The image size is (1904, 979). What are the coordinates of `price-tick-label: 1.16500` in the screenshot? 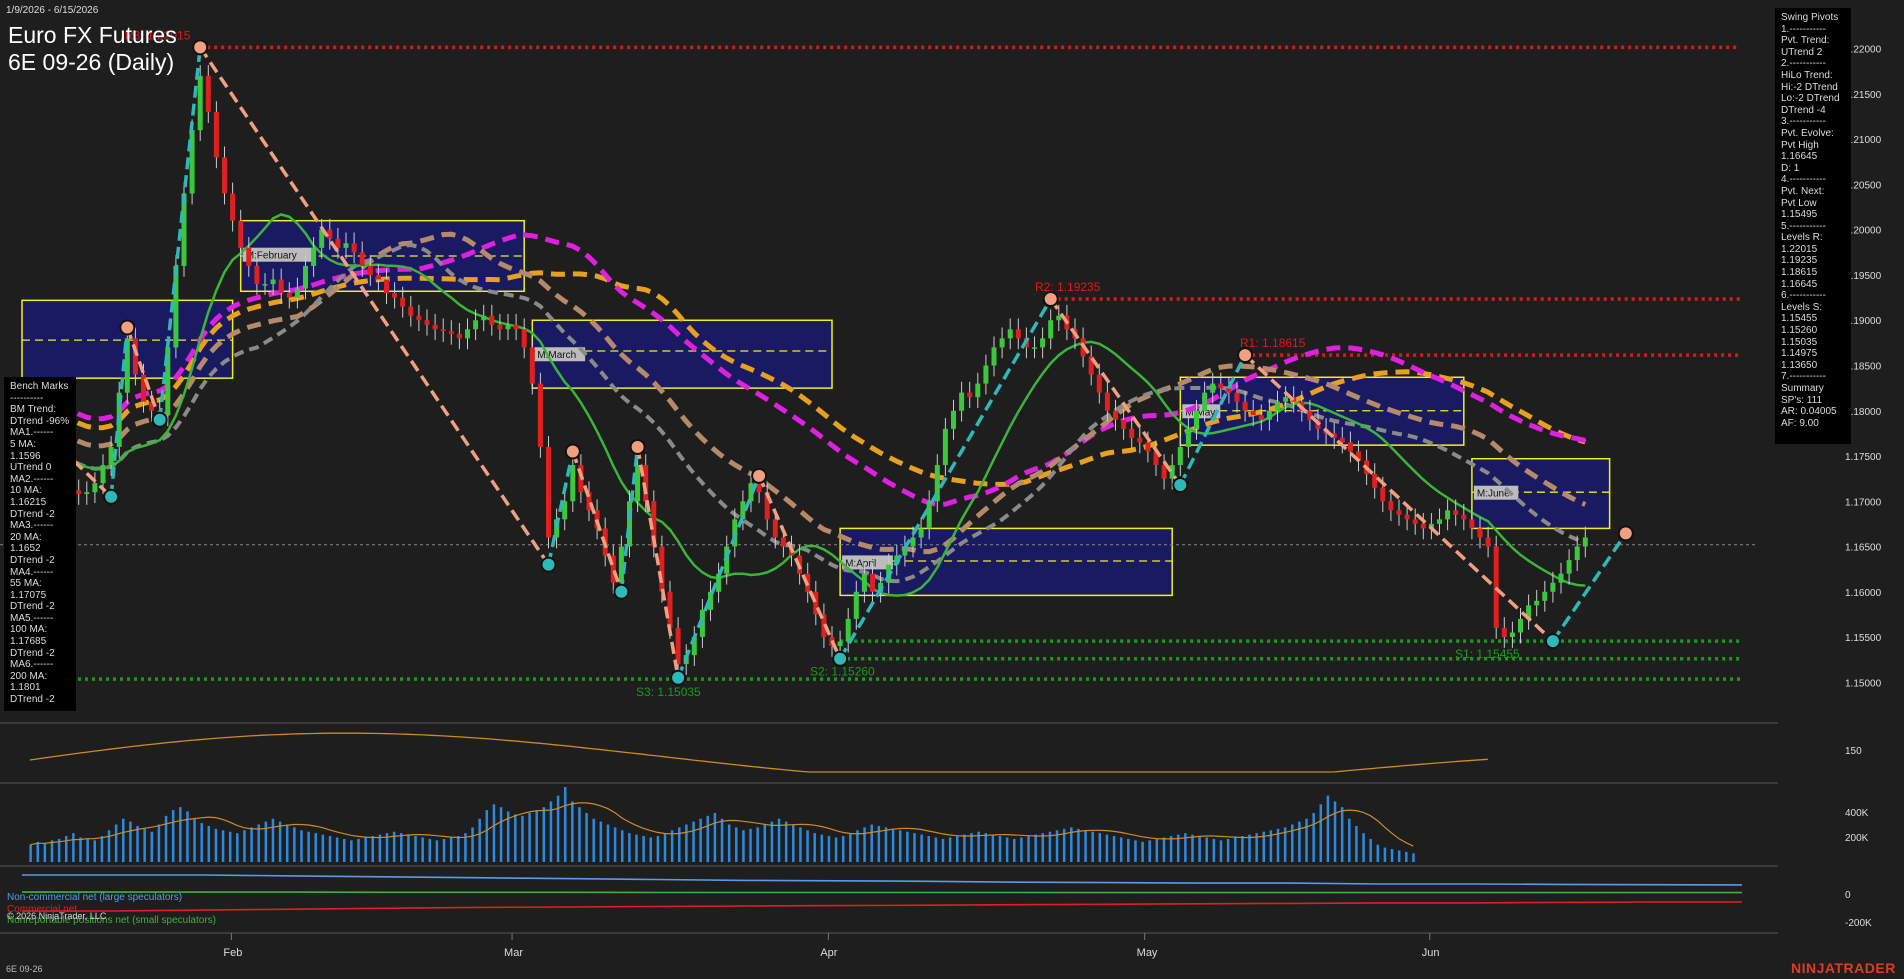 It's located at (1863, 548).